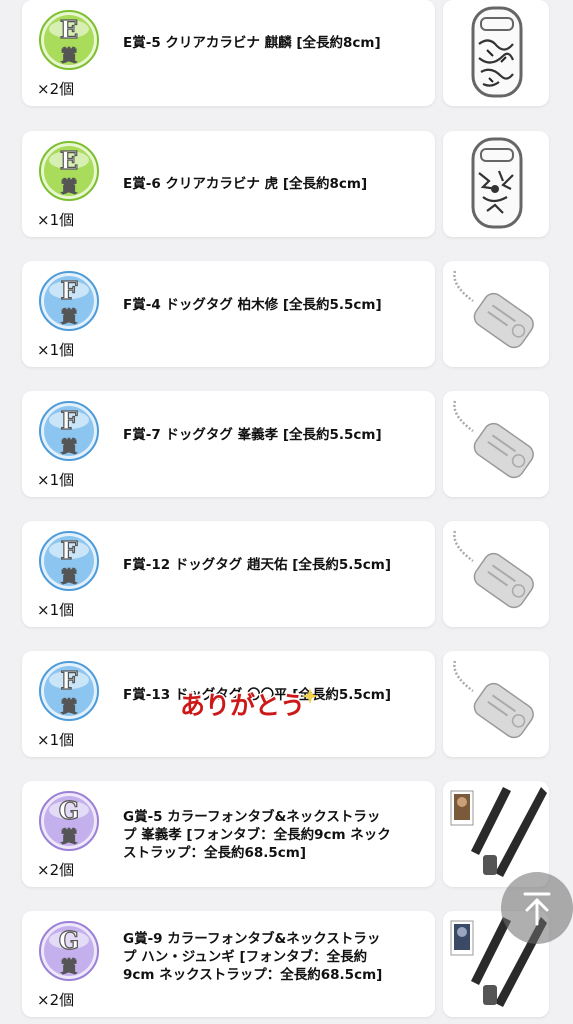 The image size is (573, 1024). Describe the element at coordinates (252, 305) in the screenshot. I see `prize-name: F賞-4 ドッグタグ 柏木修 [全長約5.5cm]` at that location.